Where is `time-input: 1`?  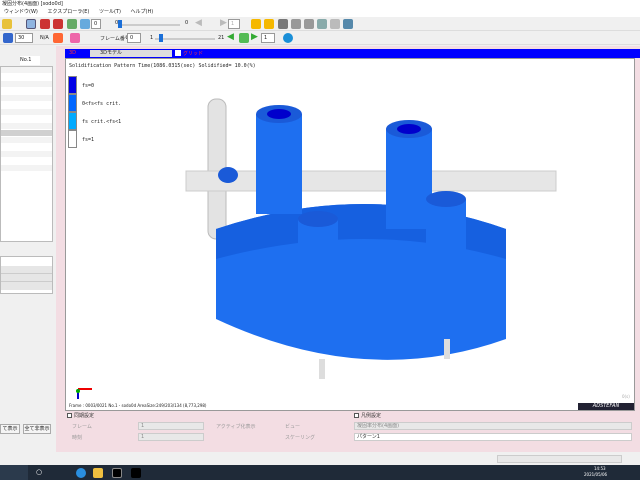 time-input: 1 is located at coordinates (171, 437).